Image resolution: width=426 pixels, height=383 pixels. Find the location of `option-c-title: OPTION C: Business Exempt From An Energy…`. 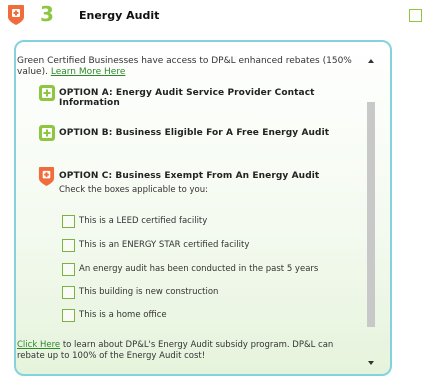

option-c-title: OPTION C: Business Exempt From An Energy… is located at coordinates (189, 176).